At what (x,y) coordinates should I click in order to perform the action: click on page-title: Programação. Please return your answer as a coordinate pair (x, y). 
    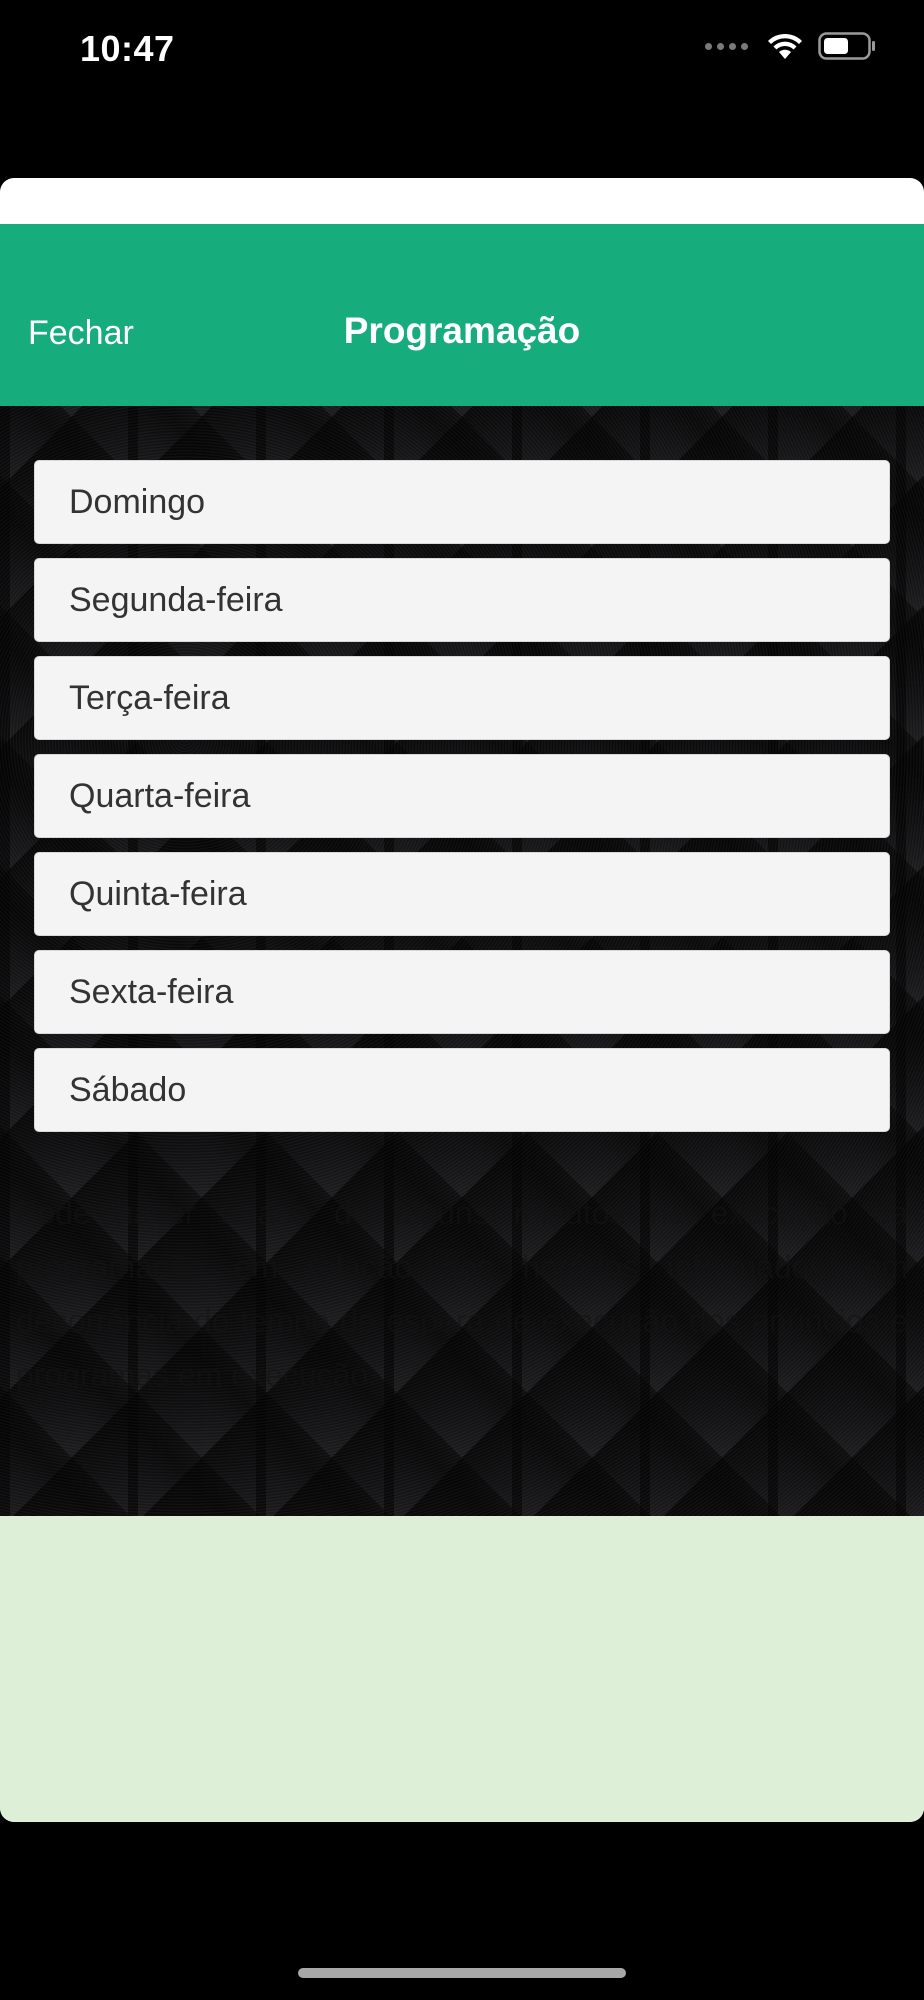
    Looking at the image, I should click on (462, 330).